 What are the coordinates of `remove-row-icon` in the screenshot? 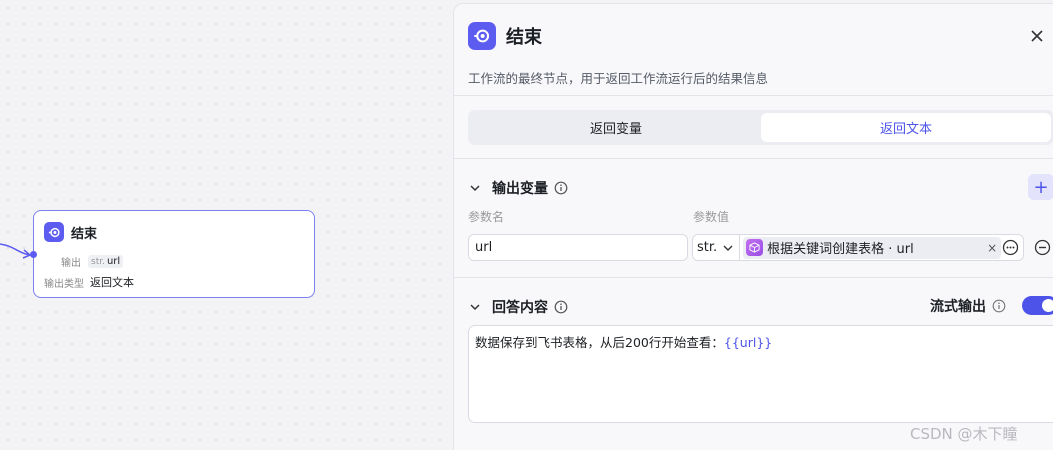 It's located at (1042, 247).